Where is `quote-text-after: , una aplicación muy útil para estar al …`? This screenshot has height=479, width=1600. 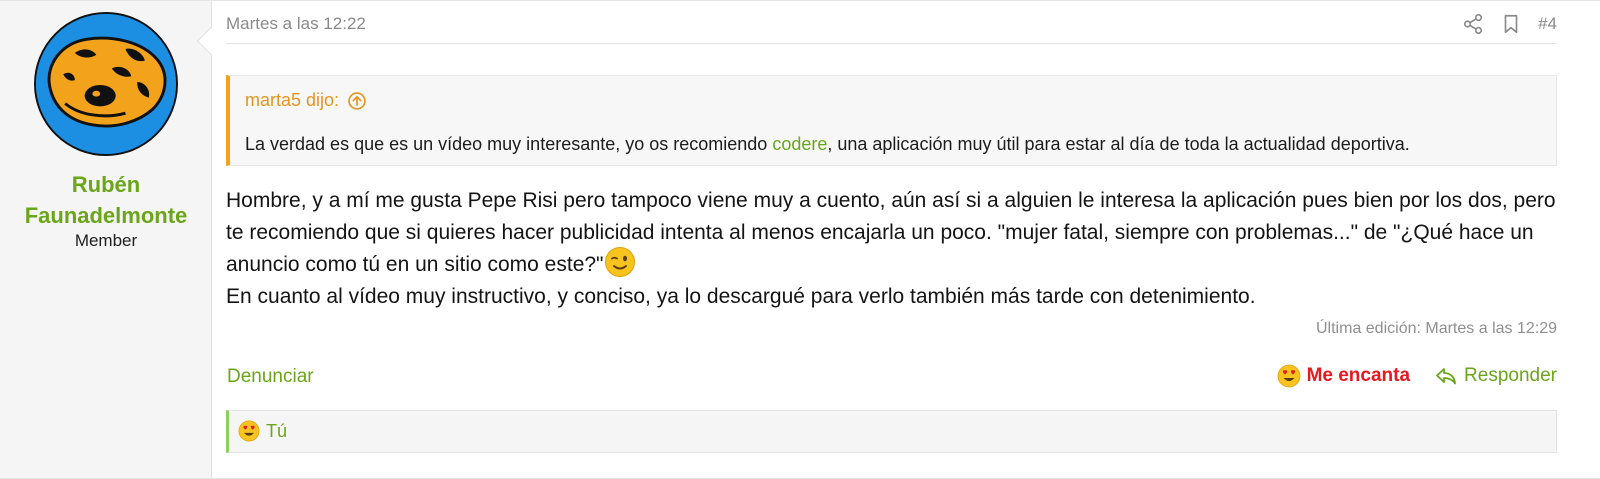
quote-text-after: , una aplicación muy útil para estar al … is located at coordinates (1118, 144).